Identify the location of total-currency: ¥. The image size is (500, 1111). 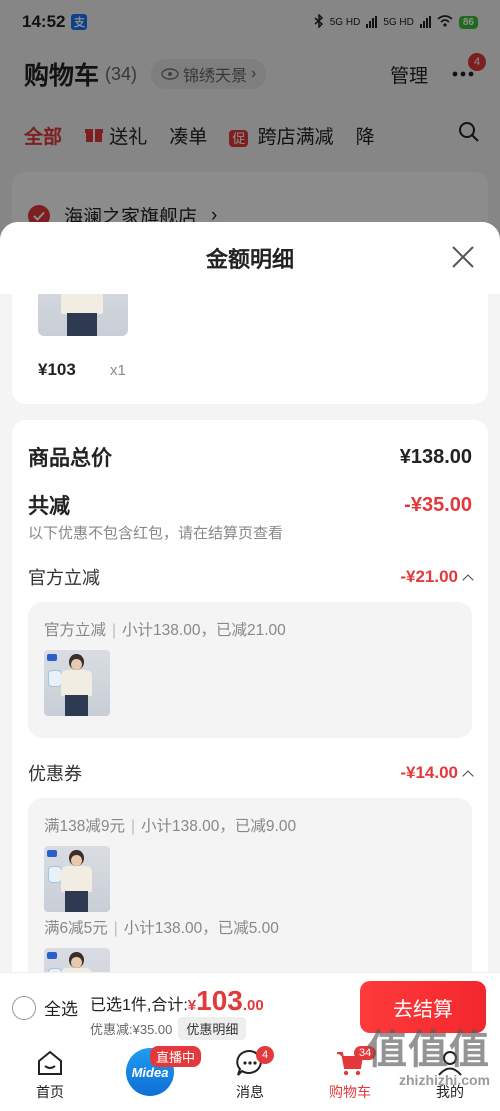
(192, 1005).